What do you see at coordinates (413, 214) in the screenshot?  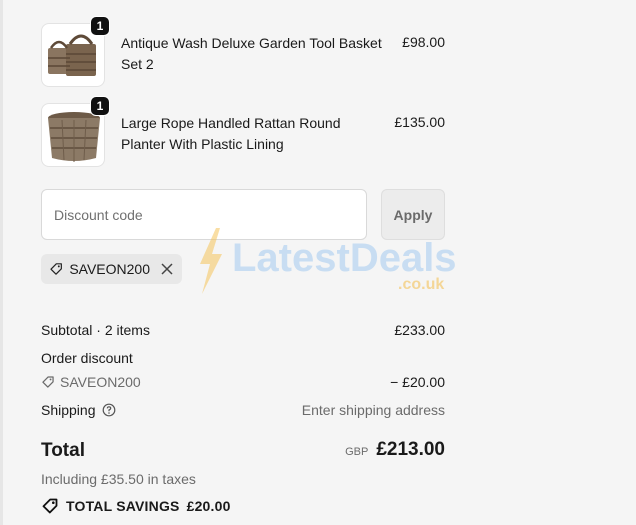 I see `apply-discount-button: Apply` at bounding box center [413, 214].